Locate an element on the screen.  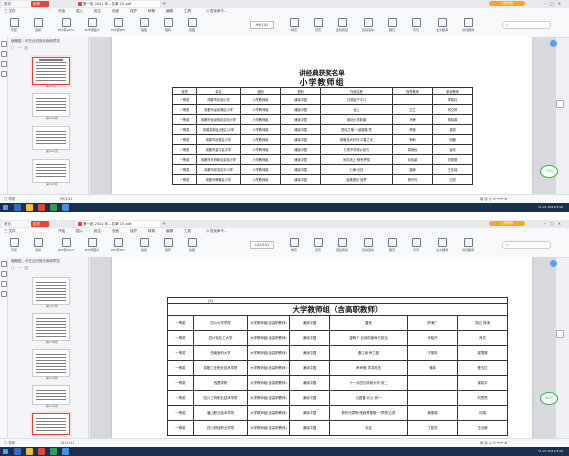
thumbnail-icon is located at coordinates (4, 44).